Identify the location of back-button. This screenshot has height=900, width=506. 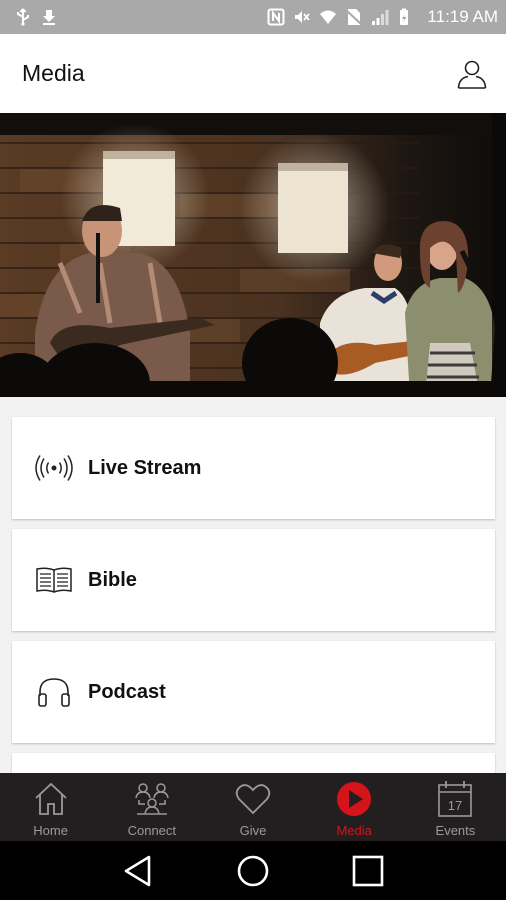
(138, 871).